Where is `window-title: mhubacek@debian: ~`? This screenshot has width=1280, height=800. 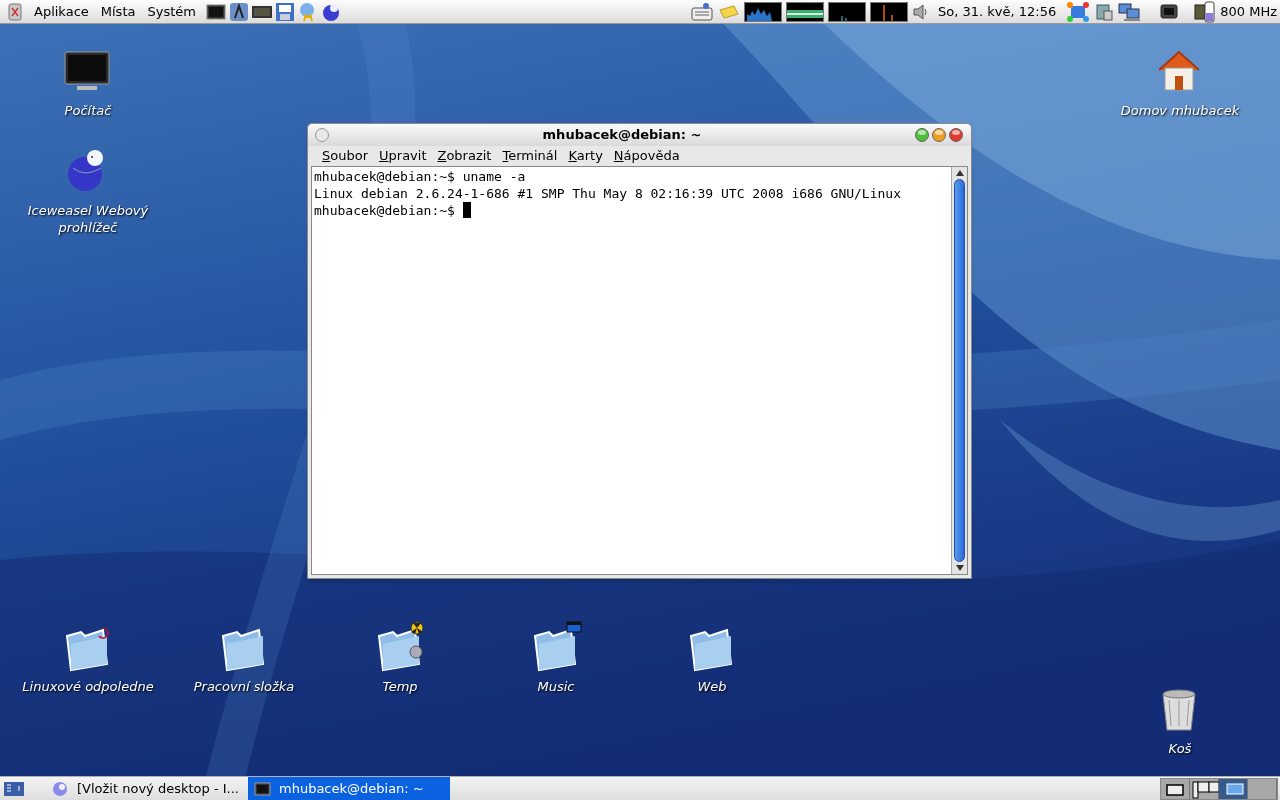
window-title: mhubacek@debian: ~ is located at coordinates (622, 135).